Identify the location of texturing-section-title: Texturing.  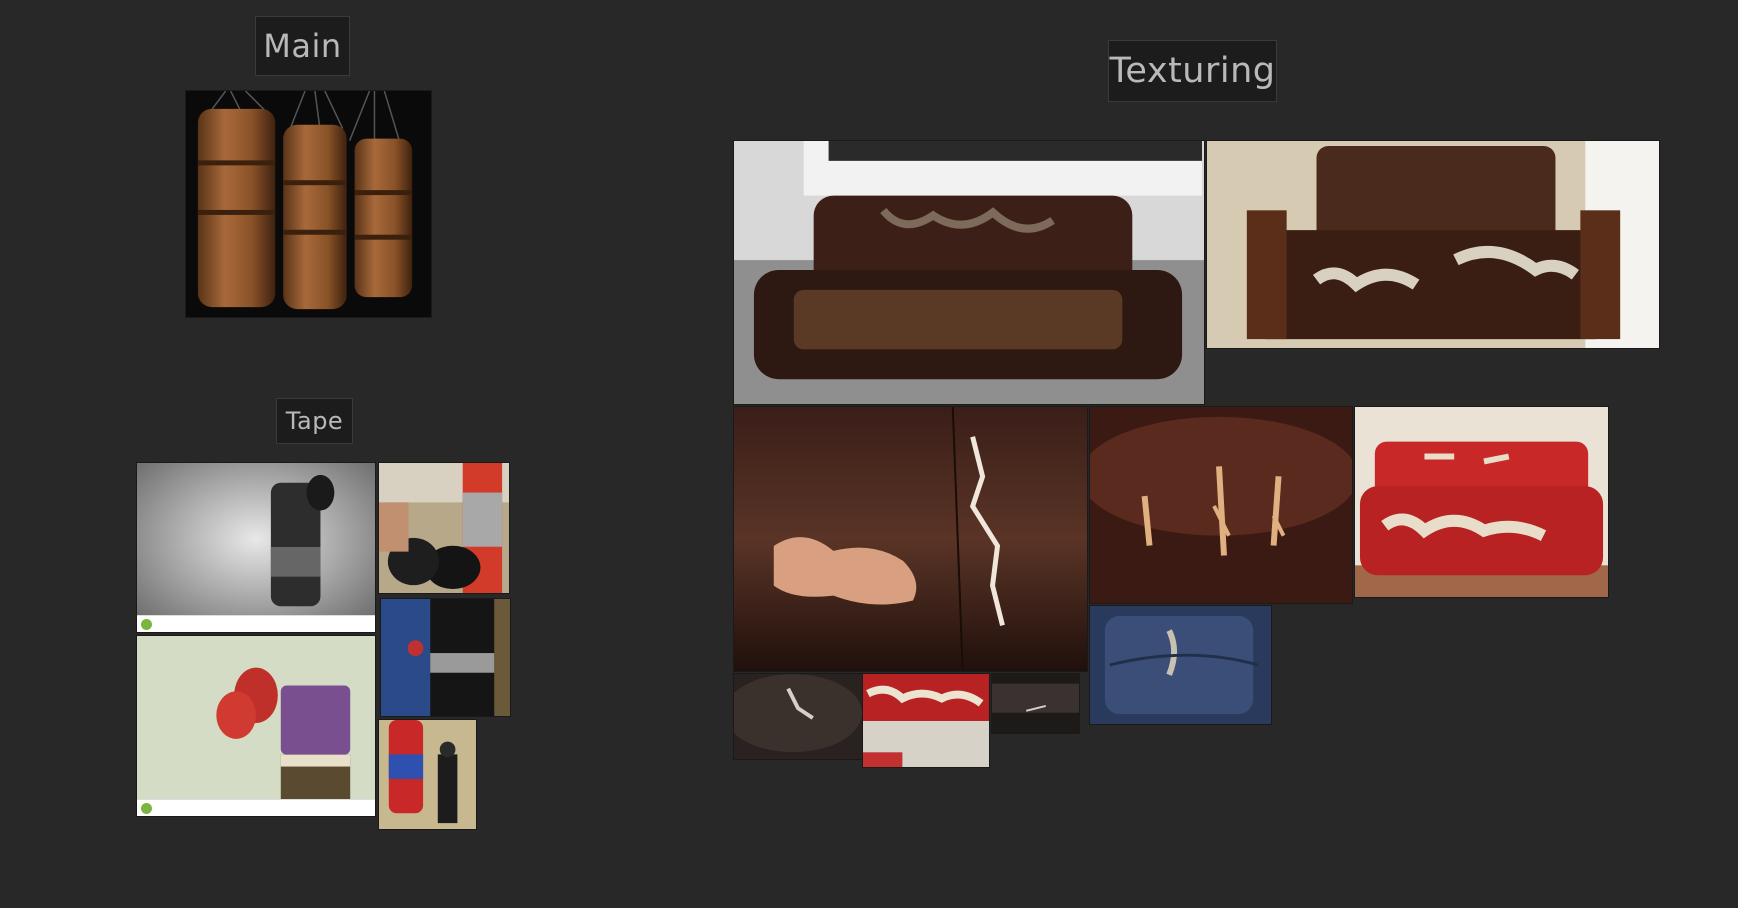
(1192, 71).